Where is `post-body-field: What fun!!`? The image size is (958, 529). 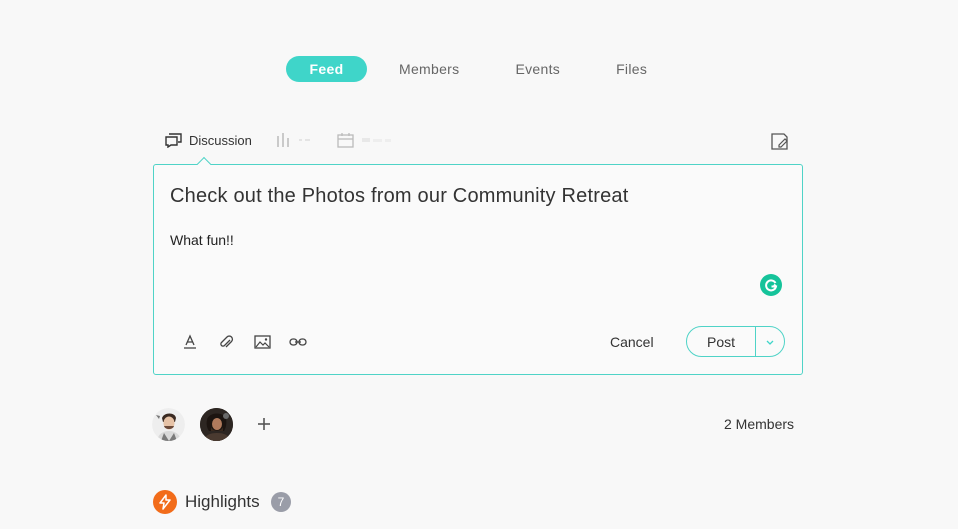
post-body-field: What fun!! is located at coordinates (202, 240).